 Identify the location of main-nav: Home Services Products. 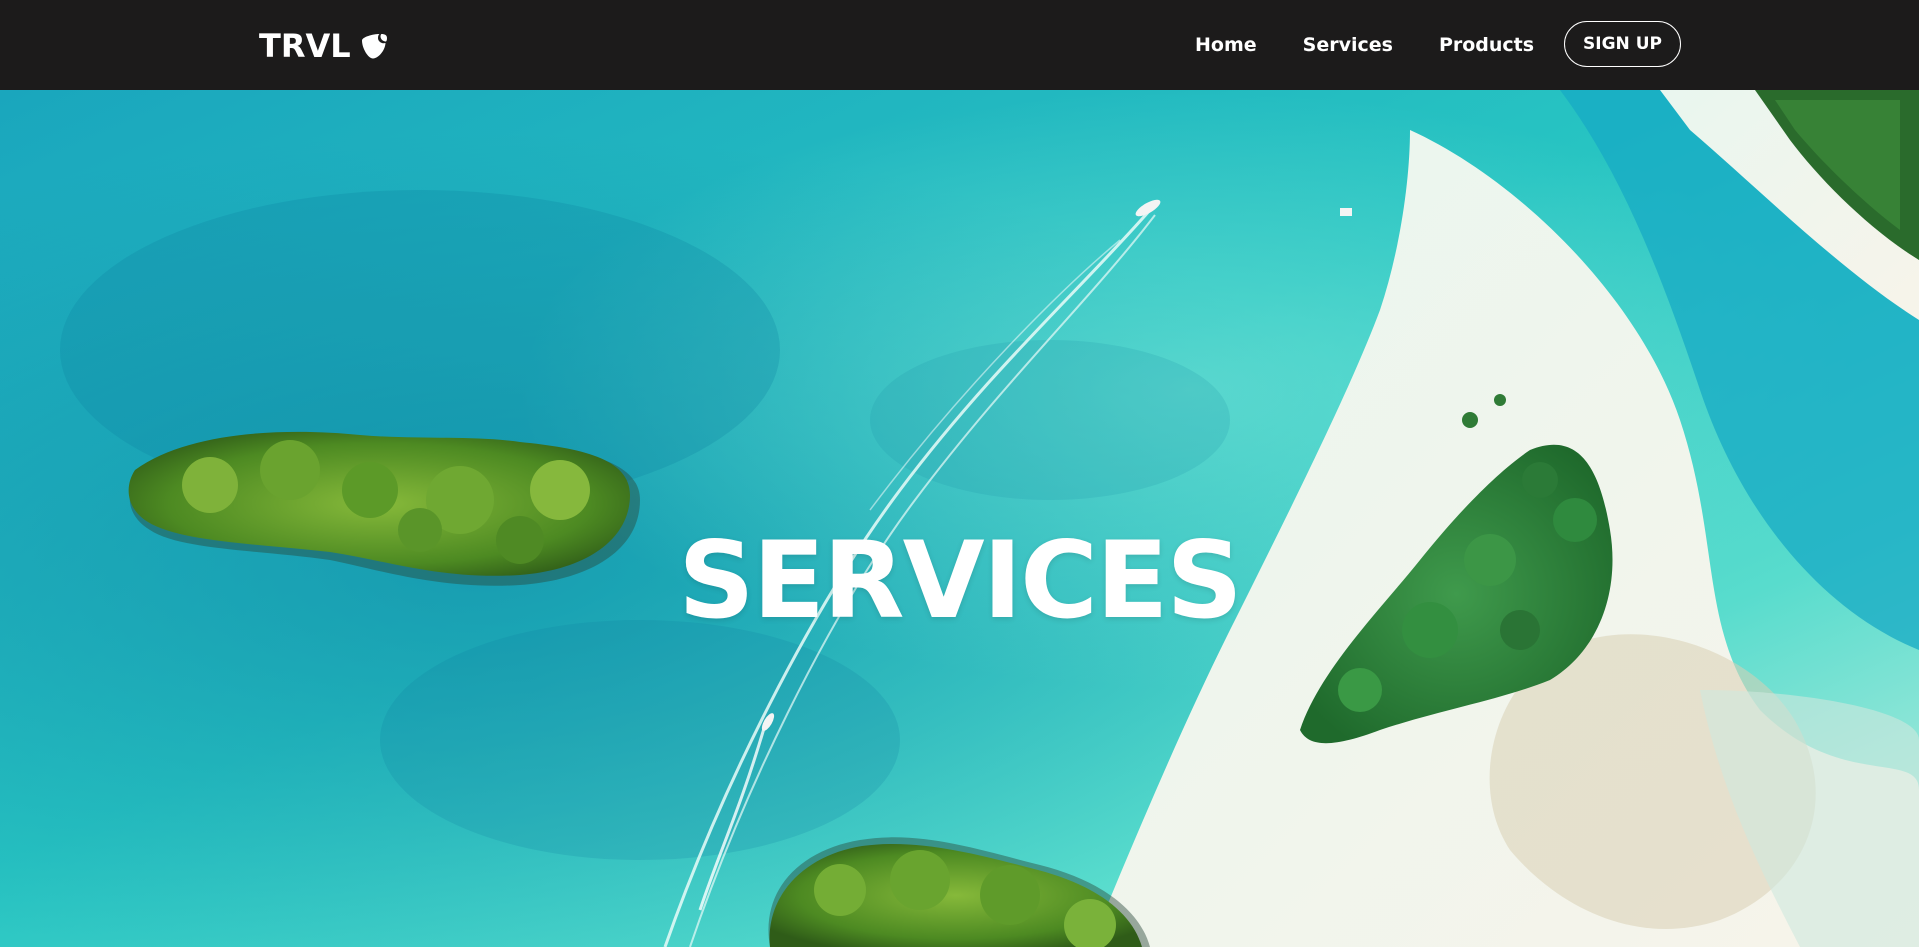
(1387, 45).